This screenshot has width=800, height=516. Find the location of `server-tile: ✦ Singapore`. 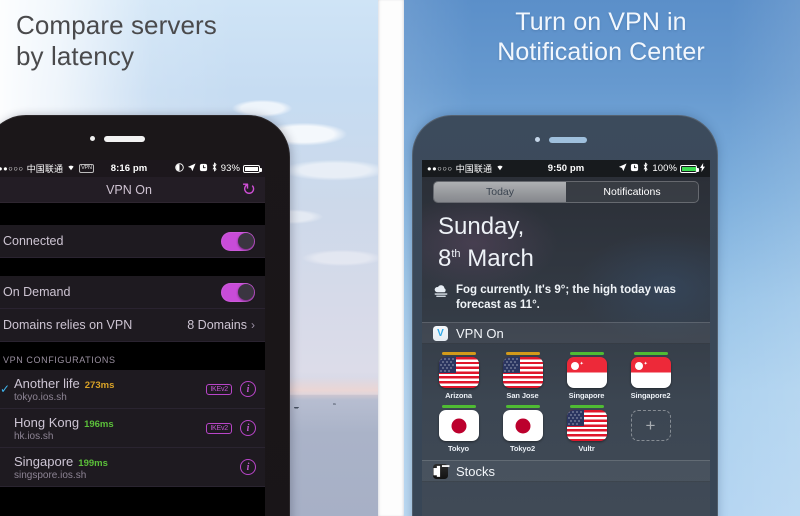

server-tile: ✦ Singapore is located at coordinates (586, 376).